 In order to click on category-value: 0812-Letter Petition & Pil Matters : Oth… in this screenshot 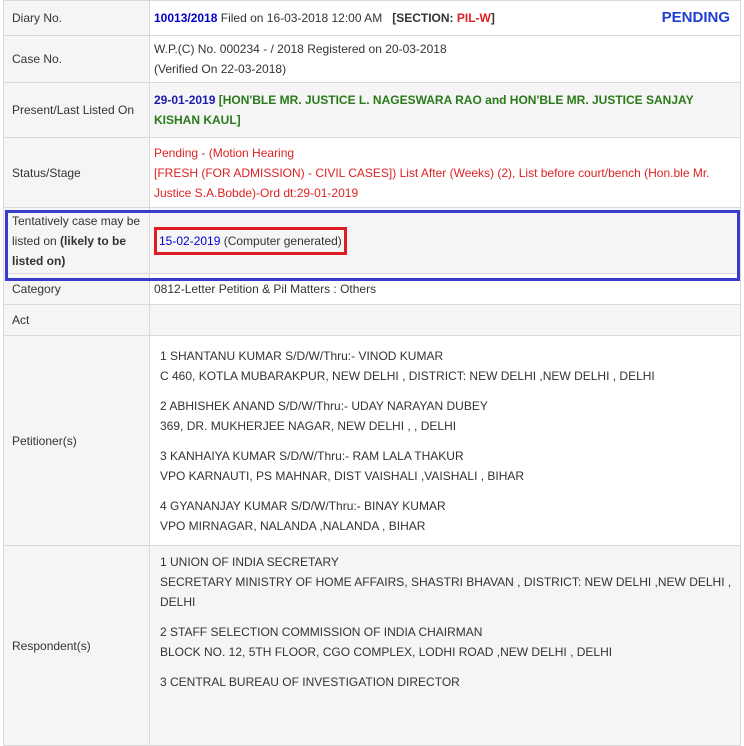, I will do `click(445, 289)`.